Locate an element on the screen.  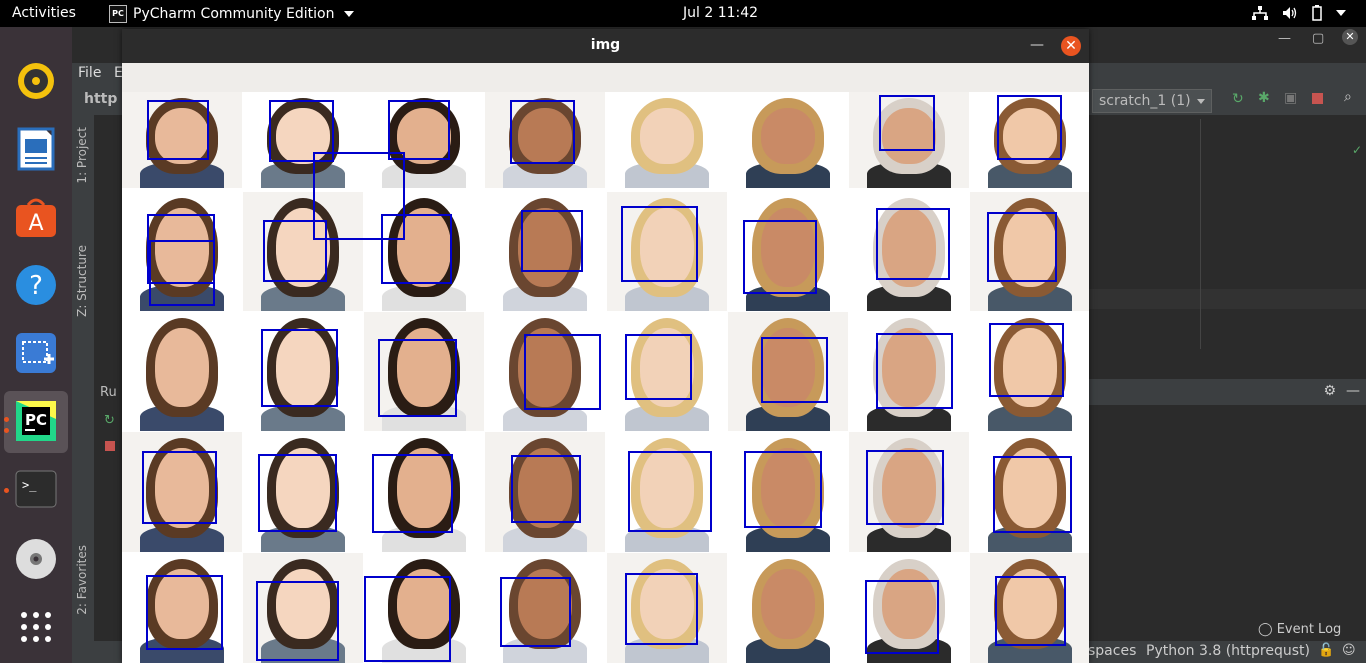
terminal-icon: >_ is located at coordinates (36, 489).